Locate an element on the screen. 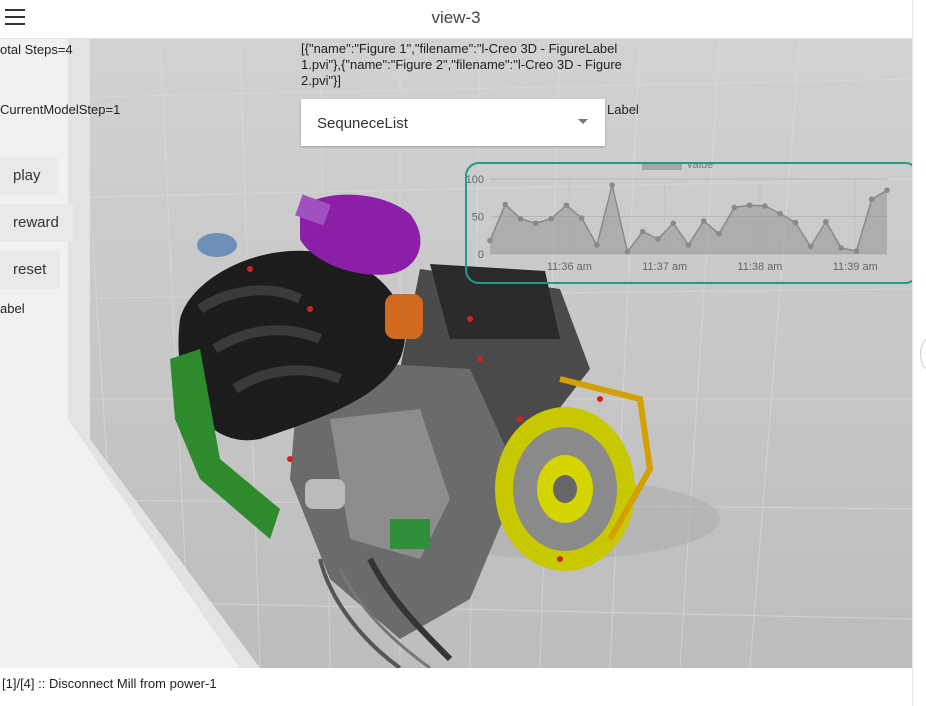 The image size is (926, 706). y-tick-label: 50 is located at coordinates (478, 218).